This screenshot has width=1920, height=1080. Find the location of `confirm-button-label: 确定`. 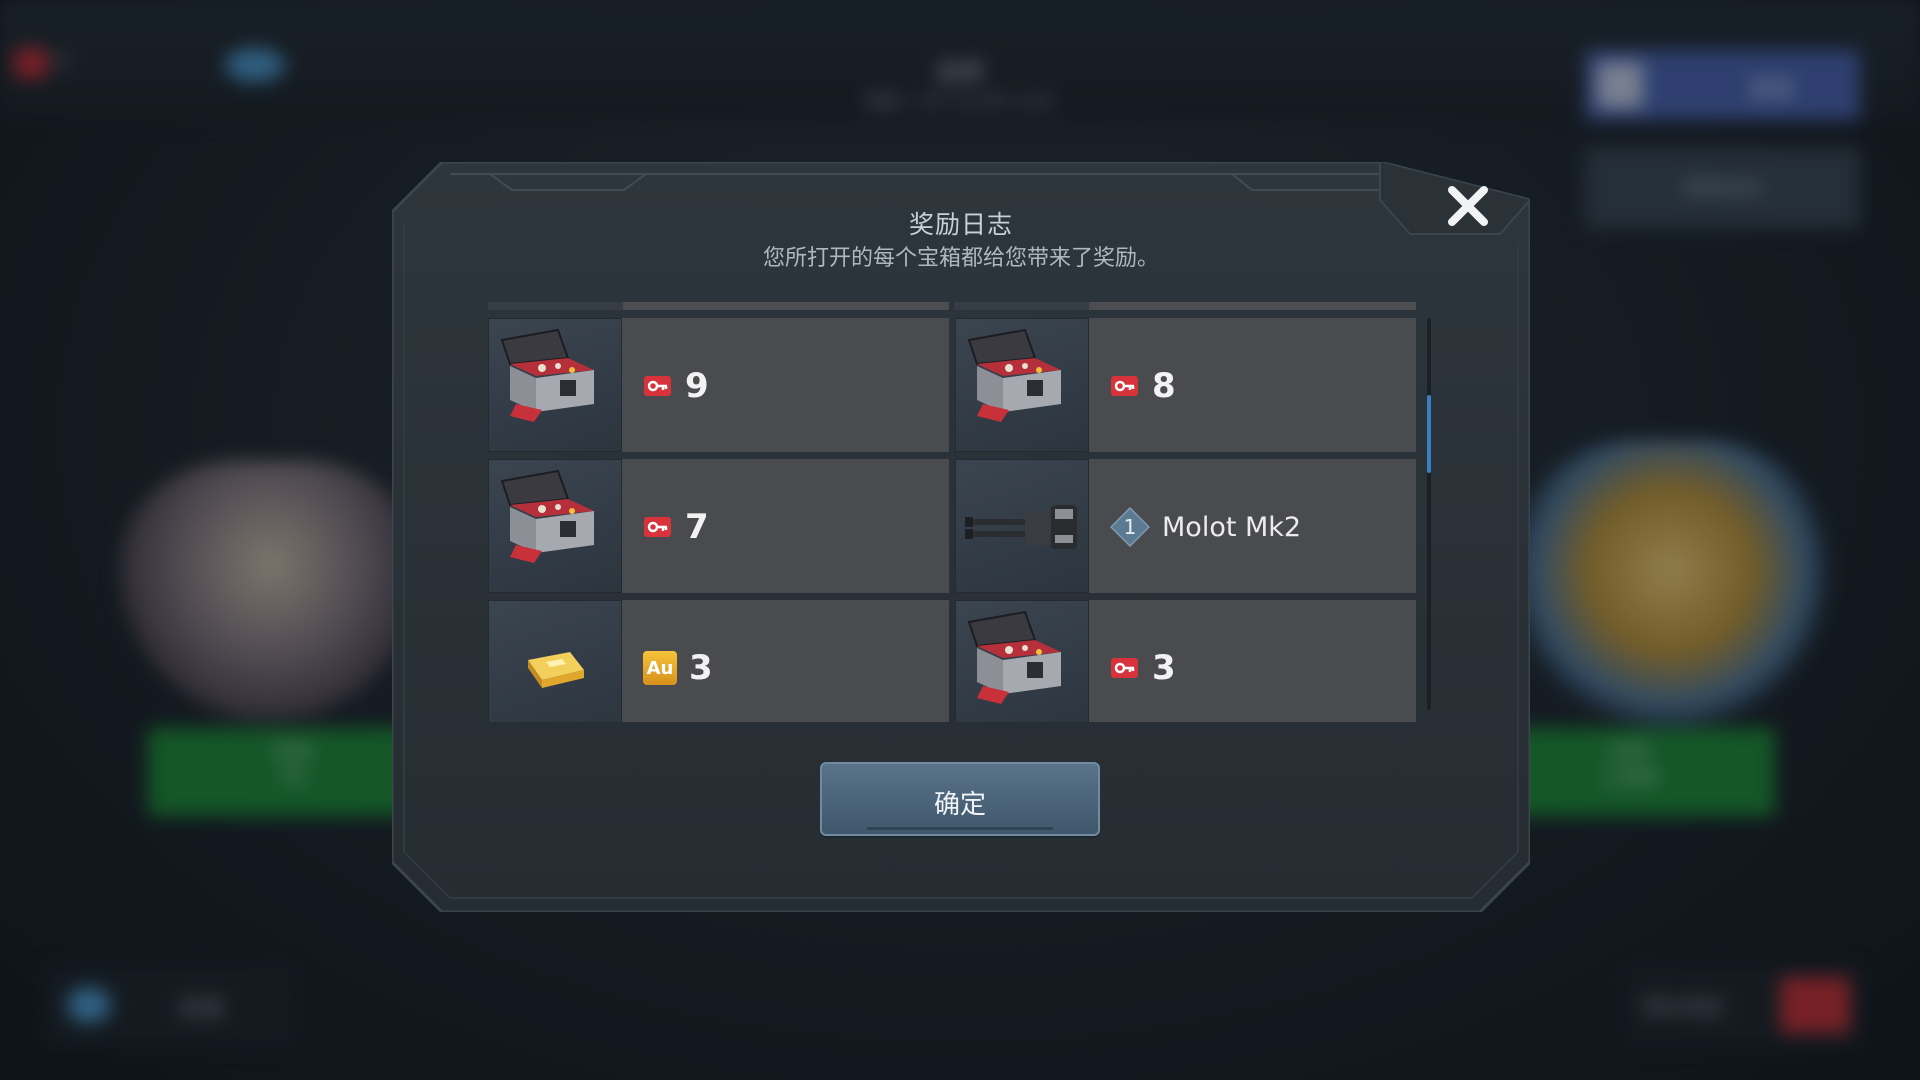

confirm-button-label: 确定 is located at coordinates (959, 805).